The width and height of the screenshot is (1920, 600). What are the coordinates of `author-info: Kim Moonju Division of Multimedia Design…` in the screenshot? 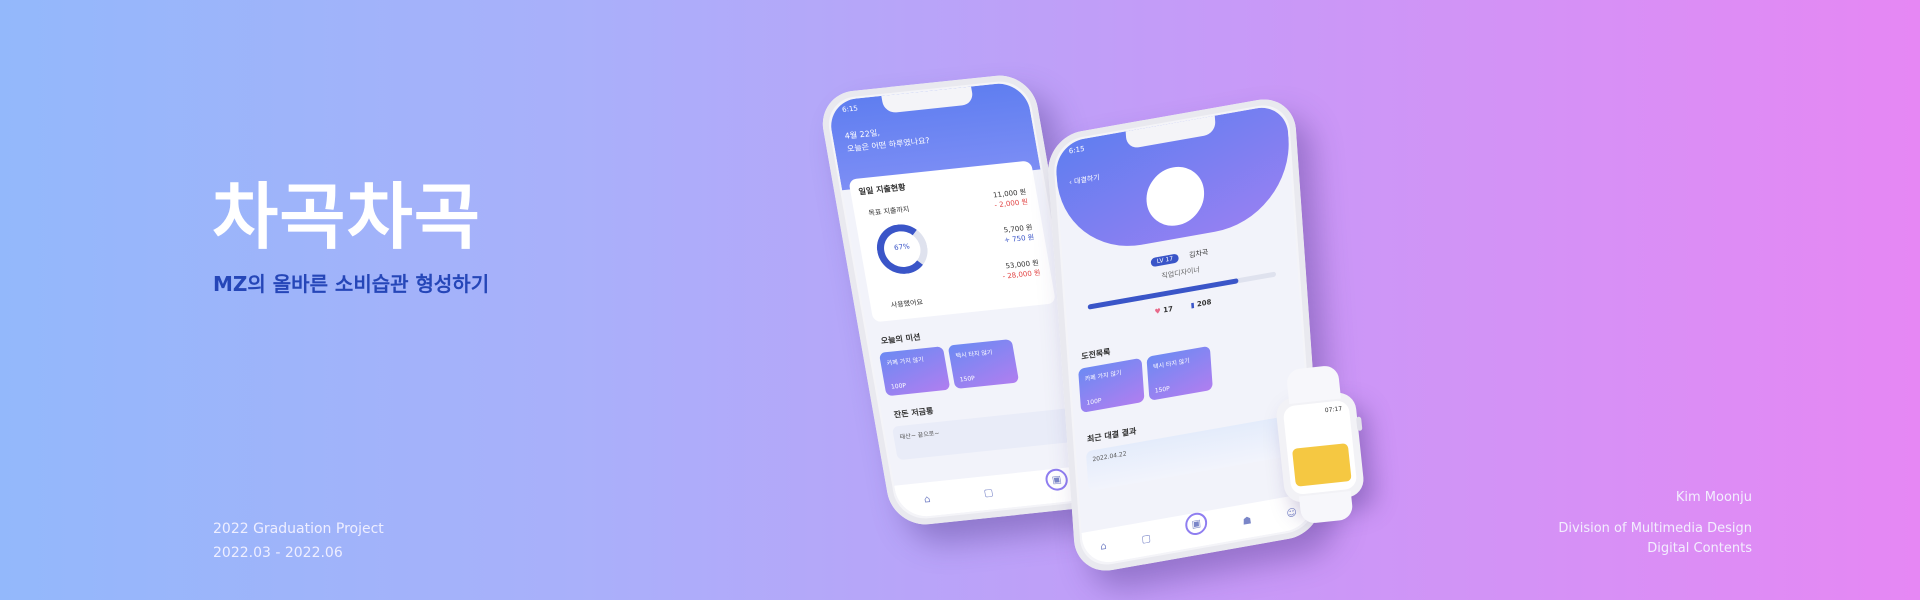 It's located at (1655, 523).